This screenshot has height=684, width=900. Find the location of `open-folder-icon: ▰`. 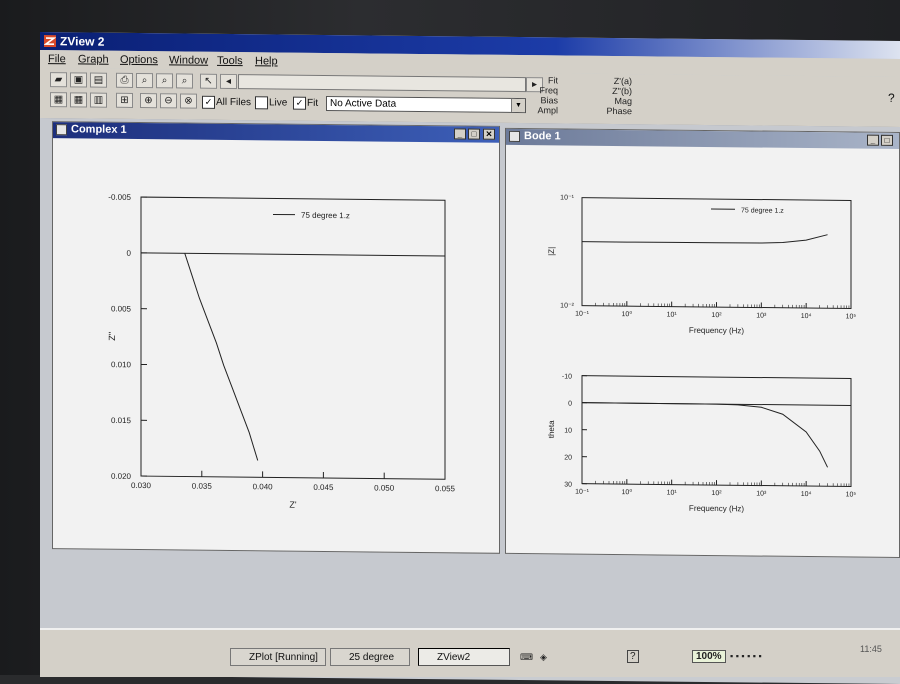

open-folder-icon: ▰ is located at coordinates (58, 79).